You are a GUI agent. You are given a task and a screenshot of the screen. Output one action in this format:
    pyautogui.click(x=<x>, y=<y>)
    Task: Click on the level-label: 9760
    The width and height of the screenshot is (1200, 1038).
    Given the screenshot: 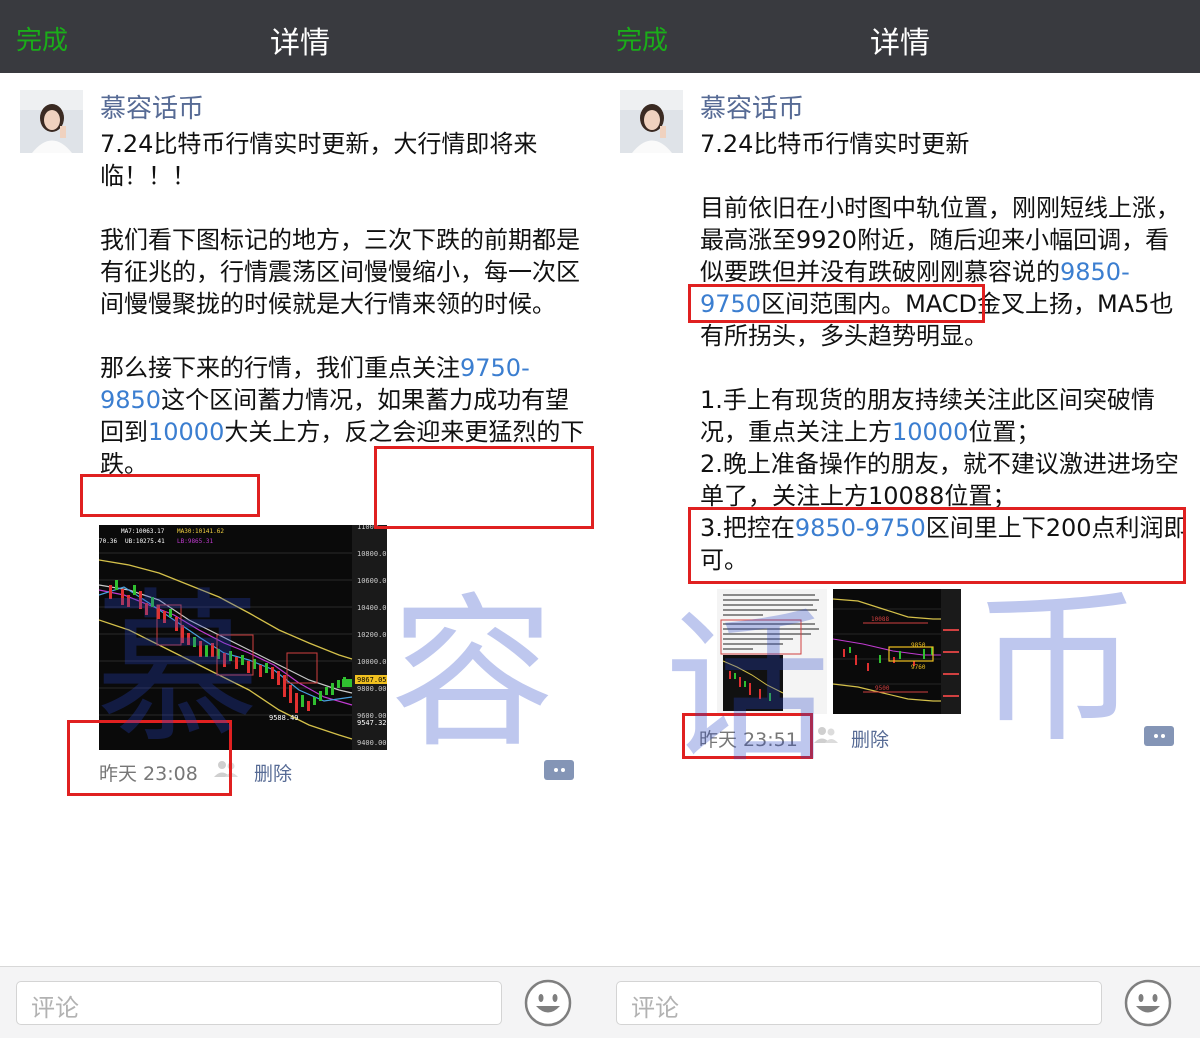 What is the action you would take?
    pyautogui.click(x=918, y=667)
    